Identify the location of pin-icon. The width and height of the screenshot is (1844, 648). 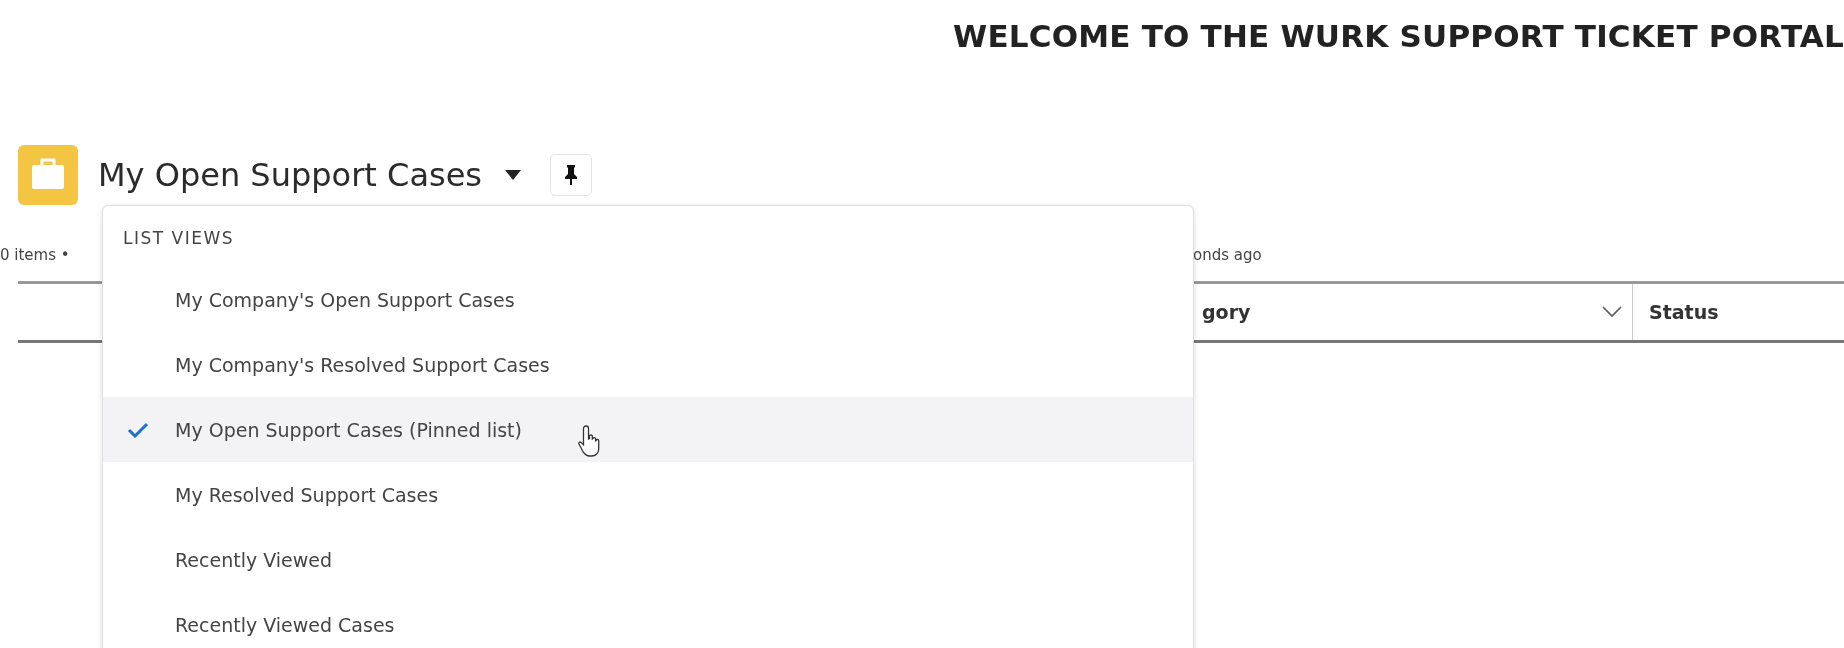
(571, 175).